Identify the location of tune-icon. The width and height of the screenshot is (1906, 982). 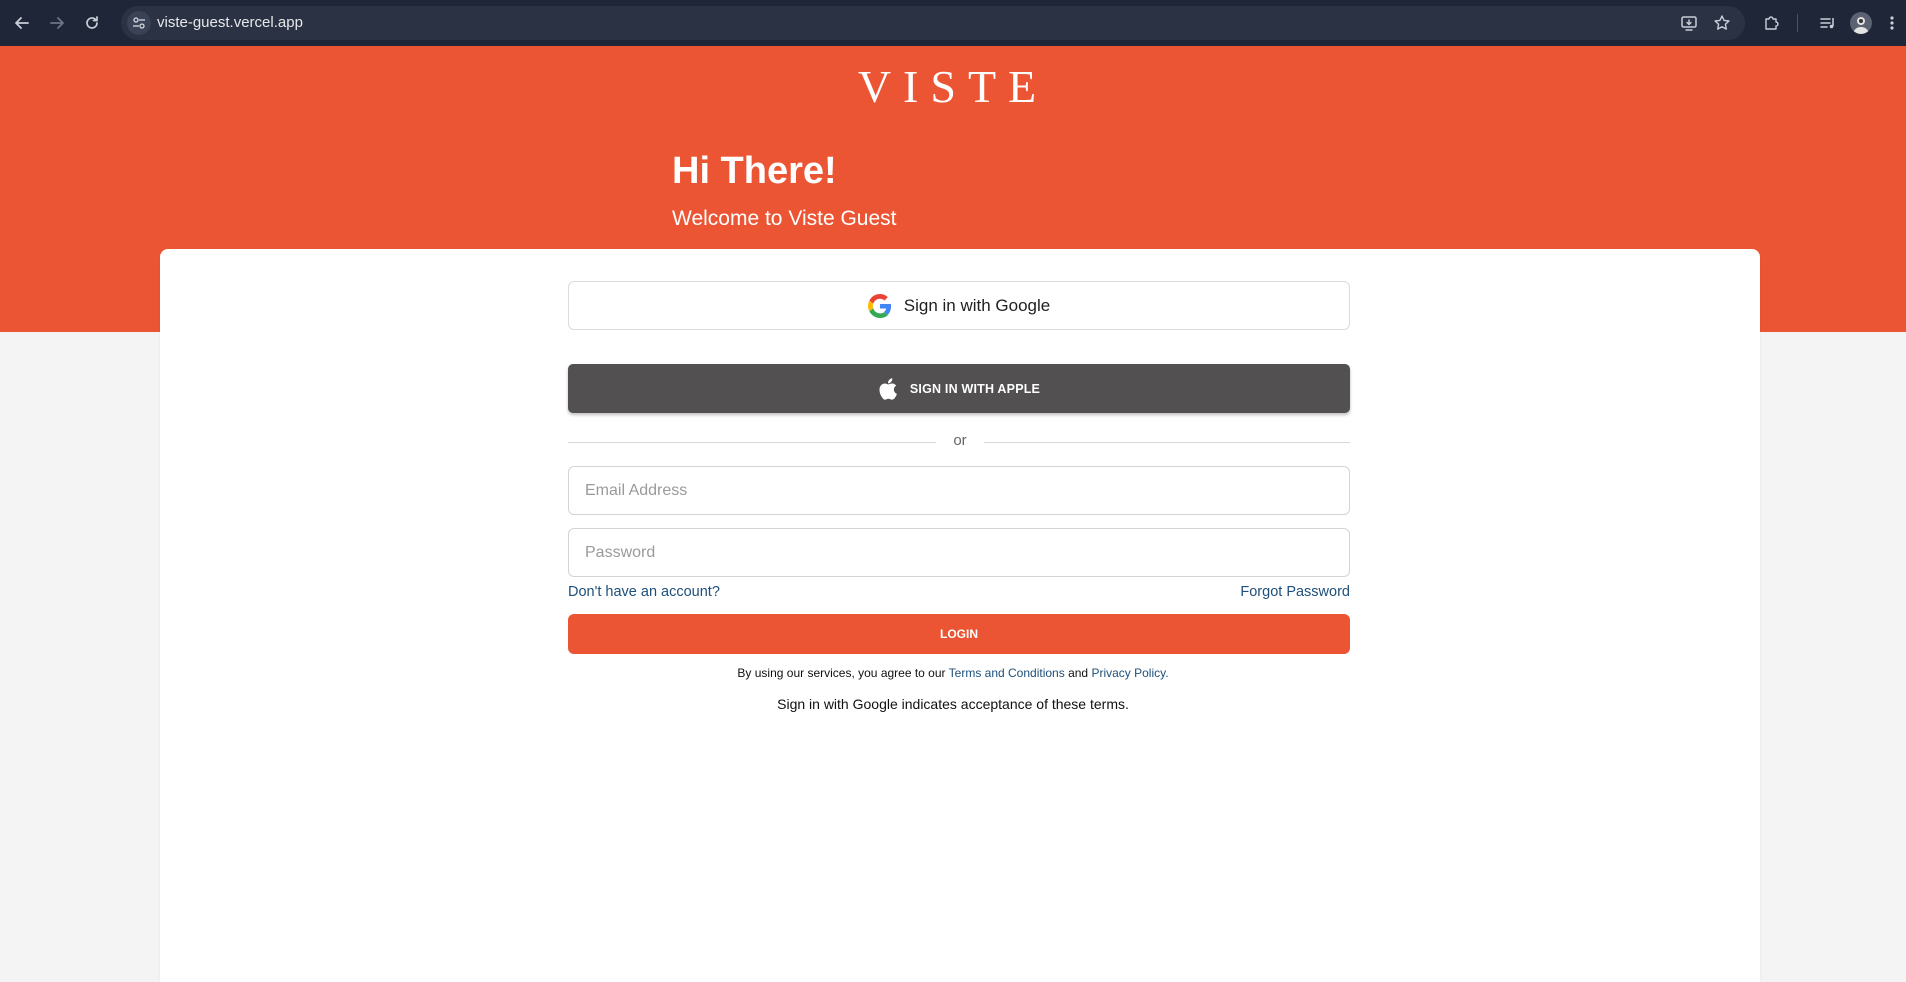
(139, 23).